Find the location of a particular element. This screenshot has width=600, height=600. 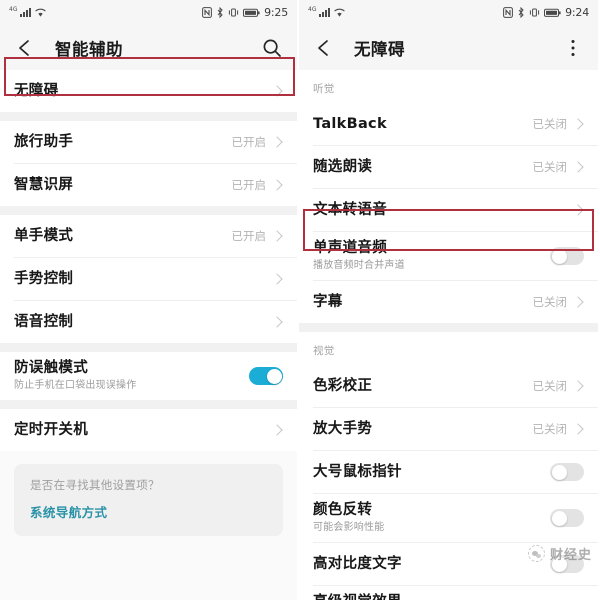

left-group-1: 旅行助手 已开启 智慧识屏 已开启 is located at coordinates (148, 163).